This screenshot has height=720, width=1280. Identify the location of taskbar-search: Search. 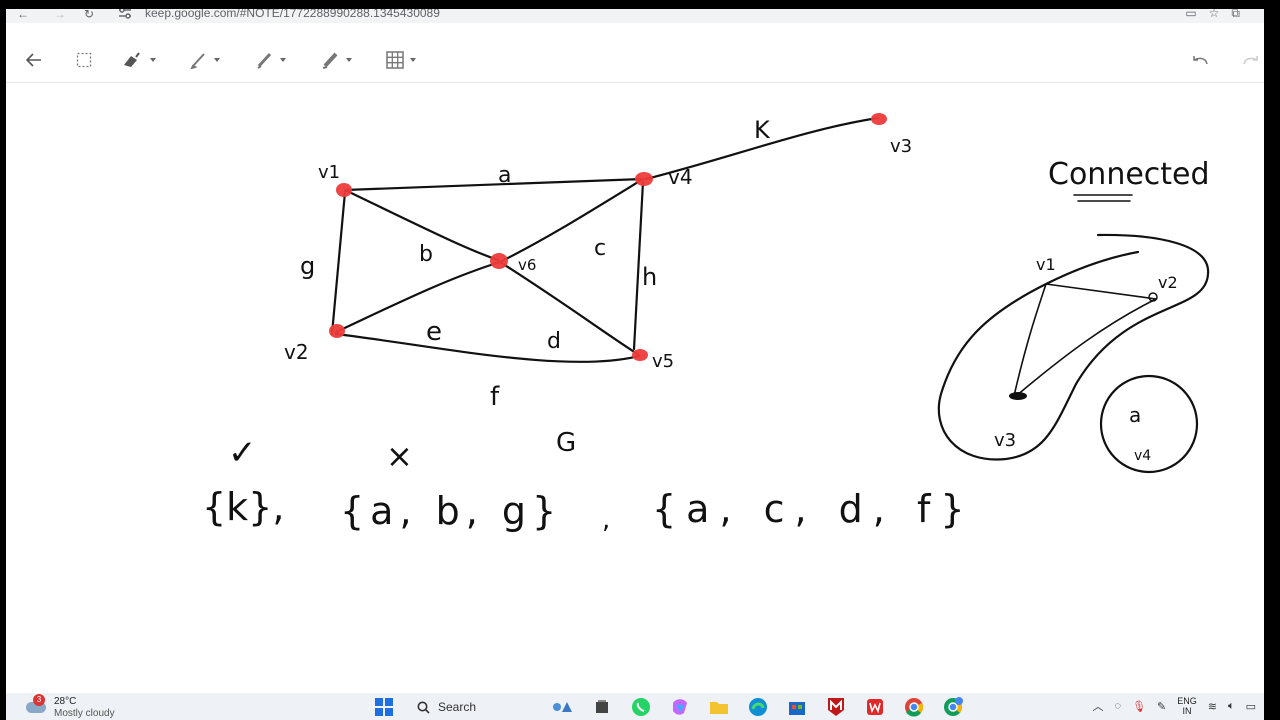
(475, 707).